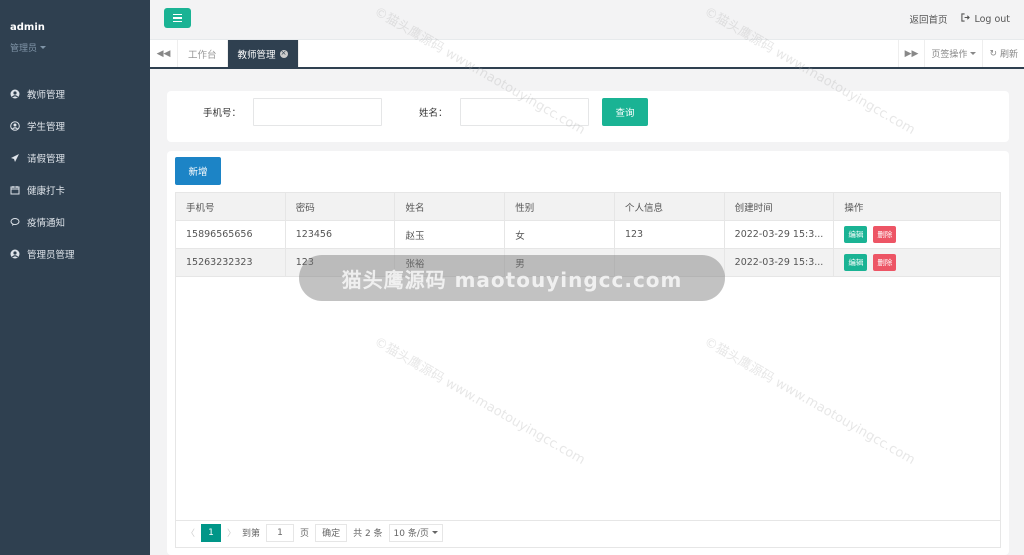 This screenshot has width=1024, height=555. What do you see at coordinates (222, 113) in the screenshot?
I see `phone-label: 手机号：` at bounding box center [222, 113].